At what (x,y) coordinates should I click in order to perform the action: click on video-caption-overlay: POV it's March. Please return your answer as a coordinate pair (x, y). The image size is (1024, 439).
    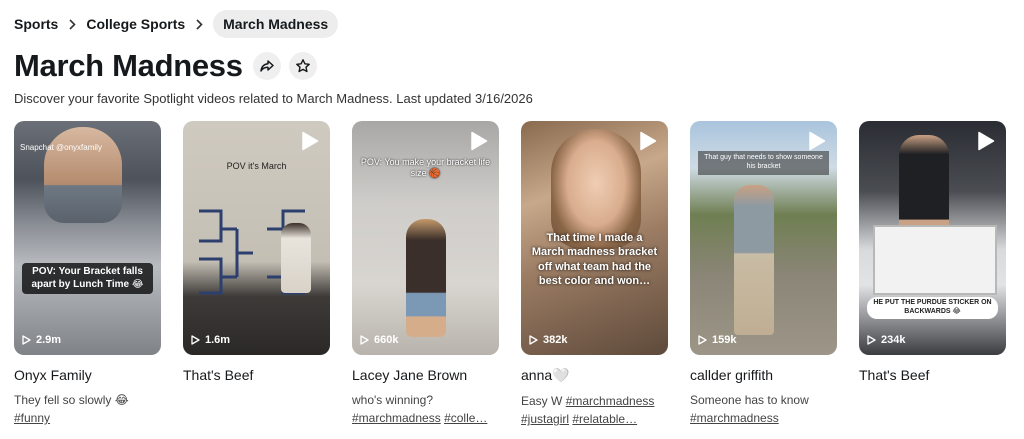
    Looking at the image, I should click on (256, 166).